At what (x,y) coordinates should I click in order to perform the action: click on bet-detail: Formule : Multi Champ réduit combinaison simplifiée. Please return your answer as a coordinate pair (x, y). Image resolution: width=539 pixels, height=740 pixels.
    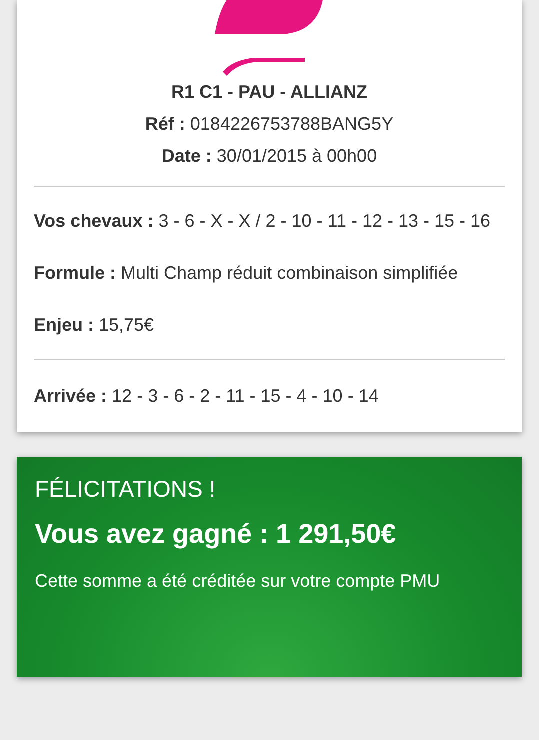
    Looking at the image, I should click on (247, 273).